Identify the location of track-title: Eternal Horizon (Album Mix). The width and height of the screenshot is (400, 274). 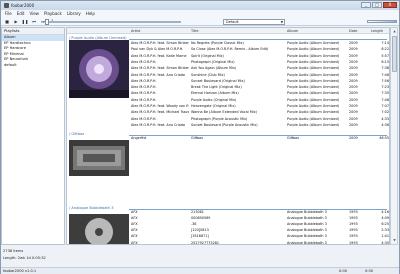
(238, 93).